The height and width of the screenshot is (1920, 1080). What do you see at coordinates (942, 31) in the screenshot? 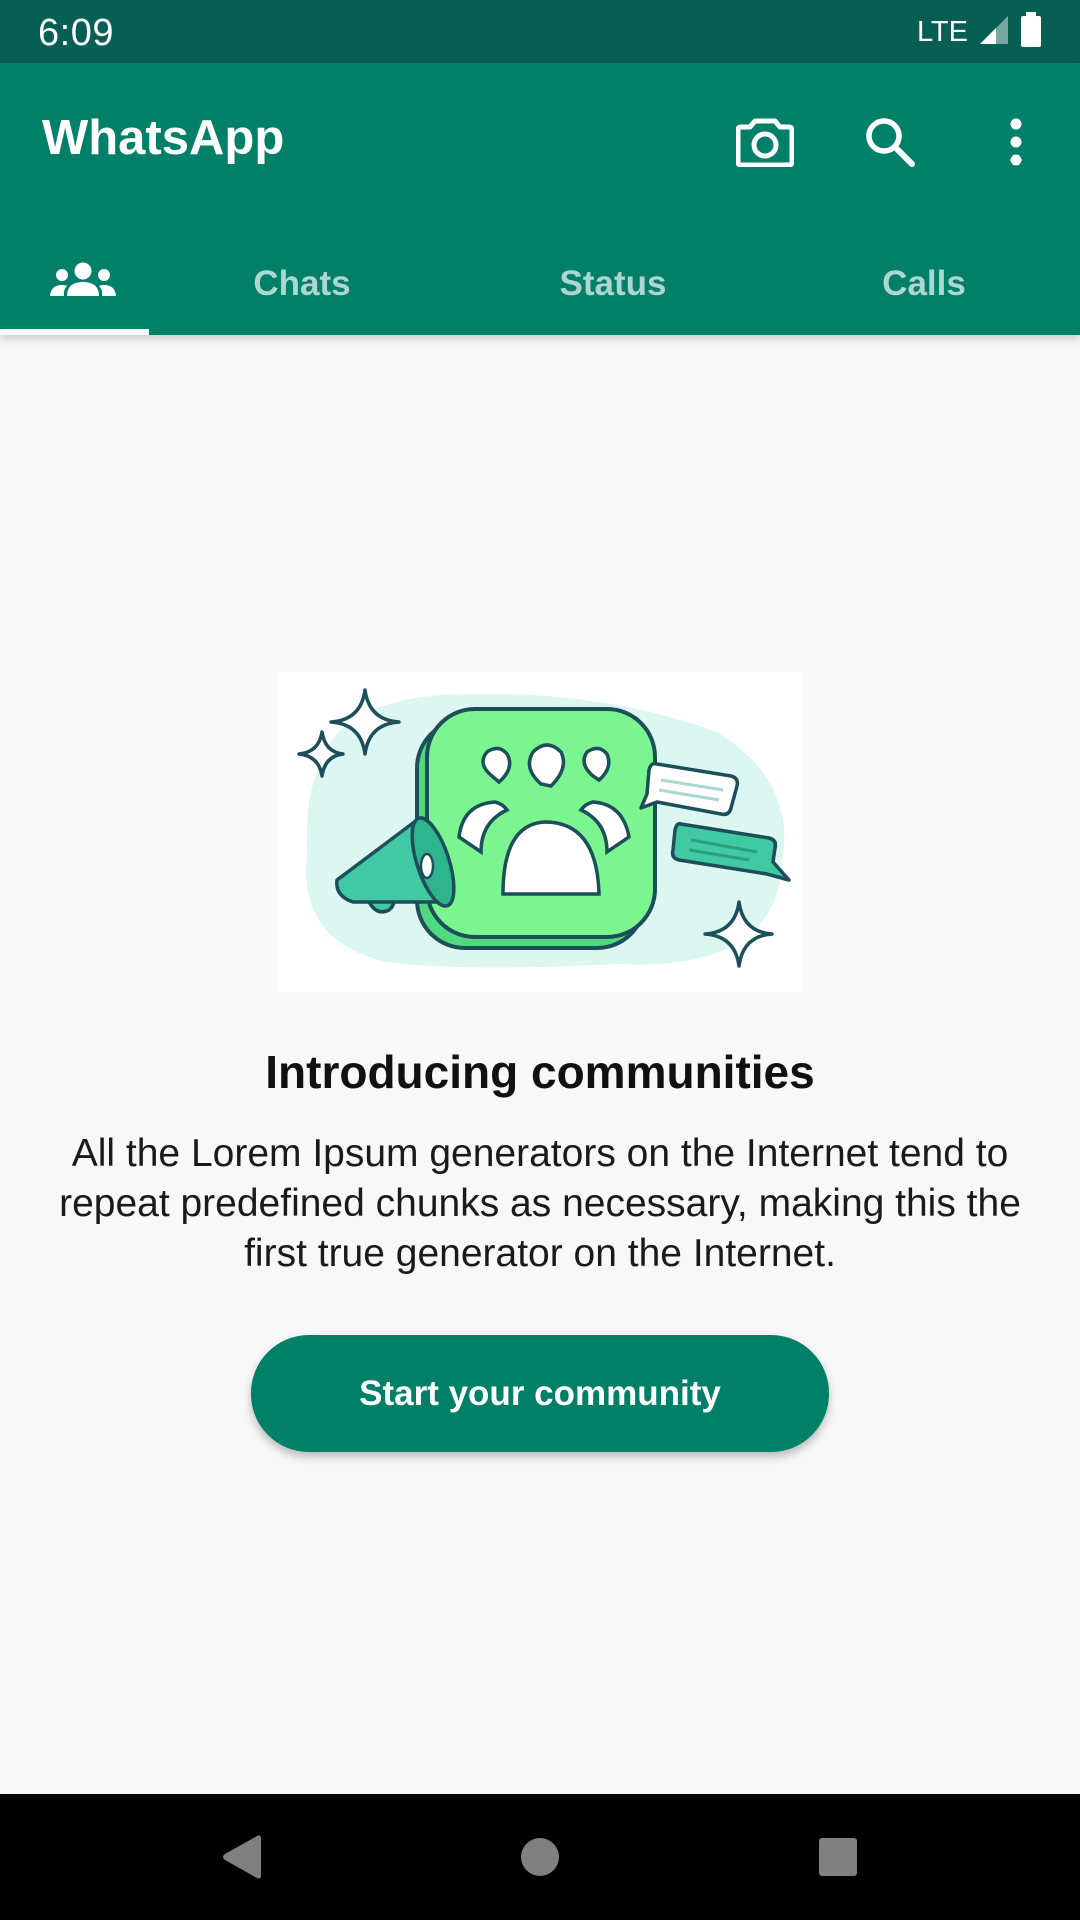
I see `network-type: LTE` at bounding box center [942, 31].